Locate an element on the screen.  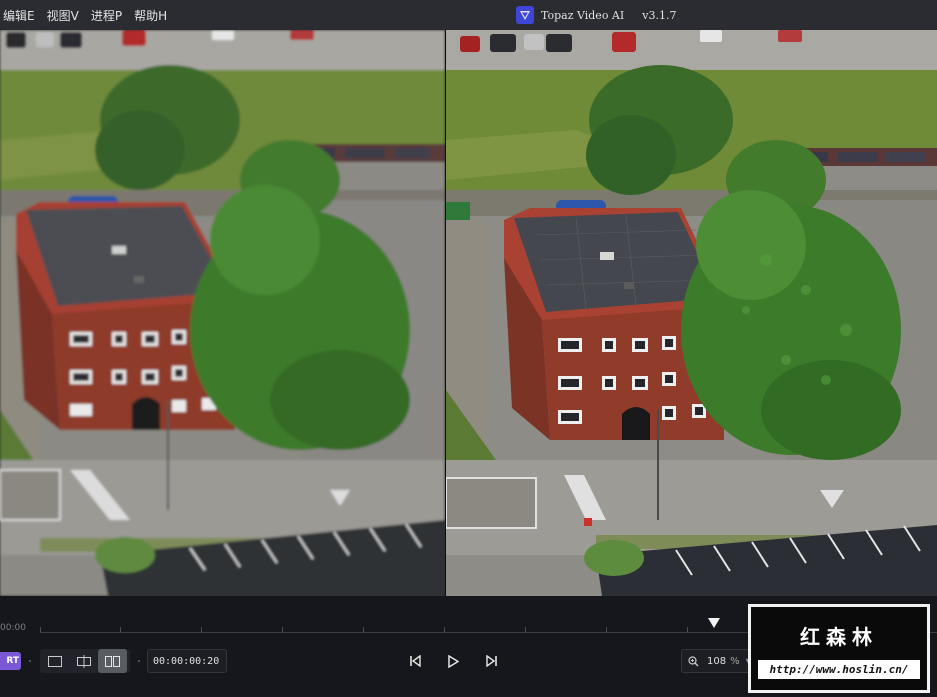
single-view-button is located at coordinates (54, 661).